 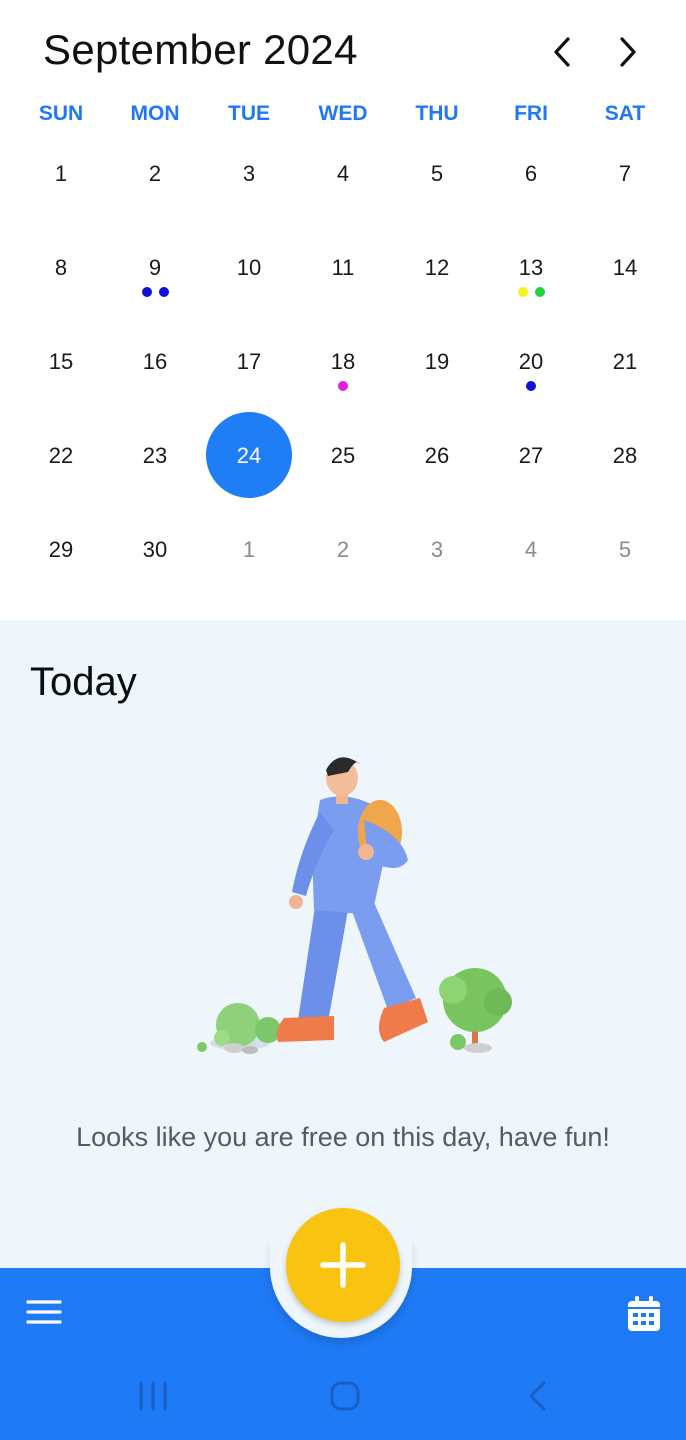 I want to click on day-cell: 20, so click(x=531, y=362).